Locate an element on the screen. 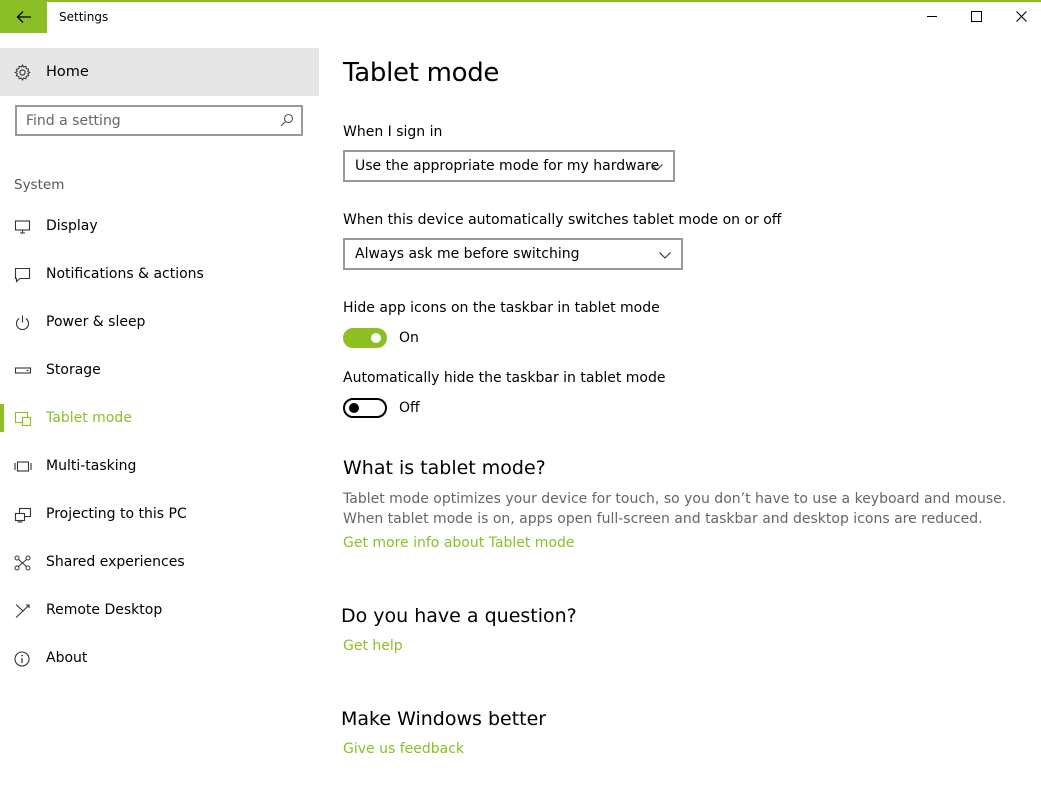  hide-icons-toggle is located at coordinates (365, 338).